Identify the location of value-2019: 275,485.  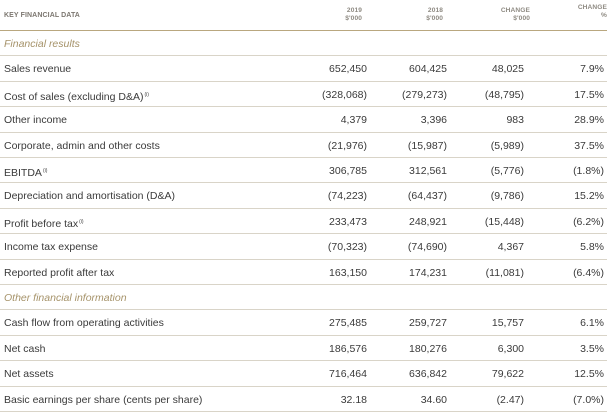
(348, 323).